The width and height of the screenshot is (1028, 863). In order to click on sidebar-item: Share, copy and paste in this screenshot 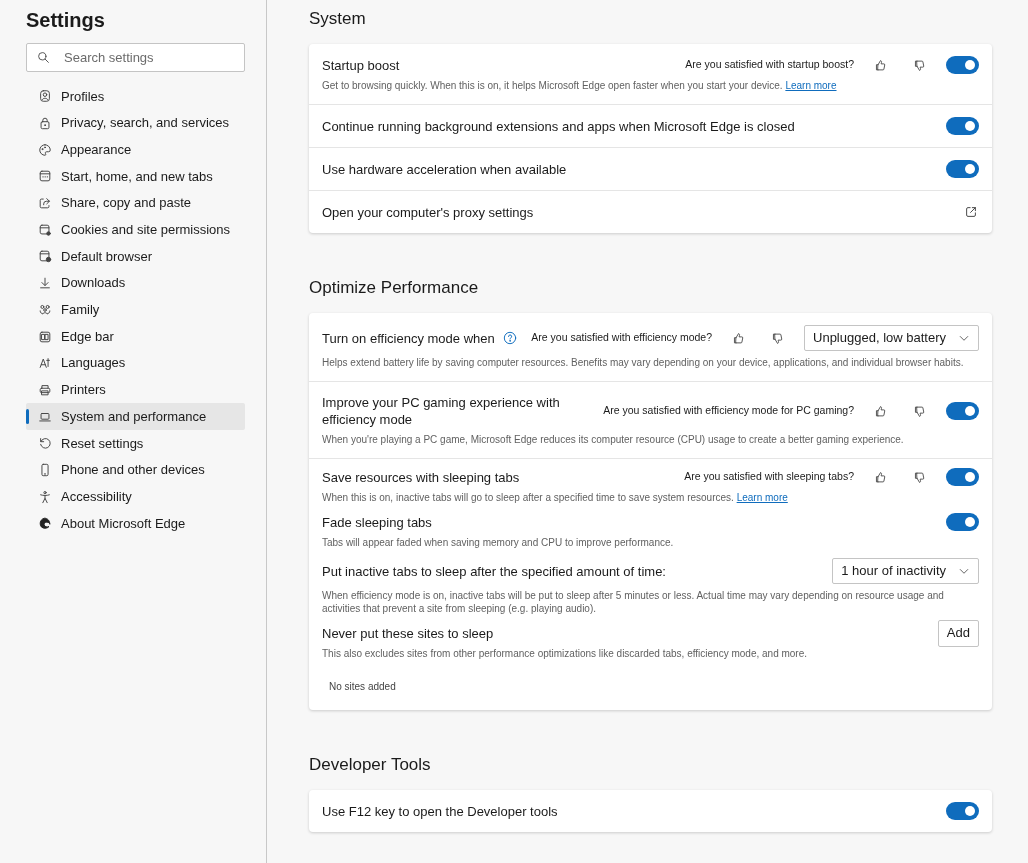, I will do `click(135, 203)`.